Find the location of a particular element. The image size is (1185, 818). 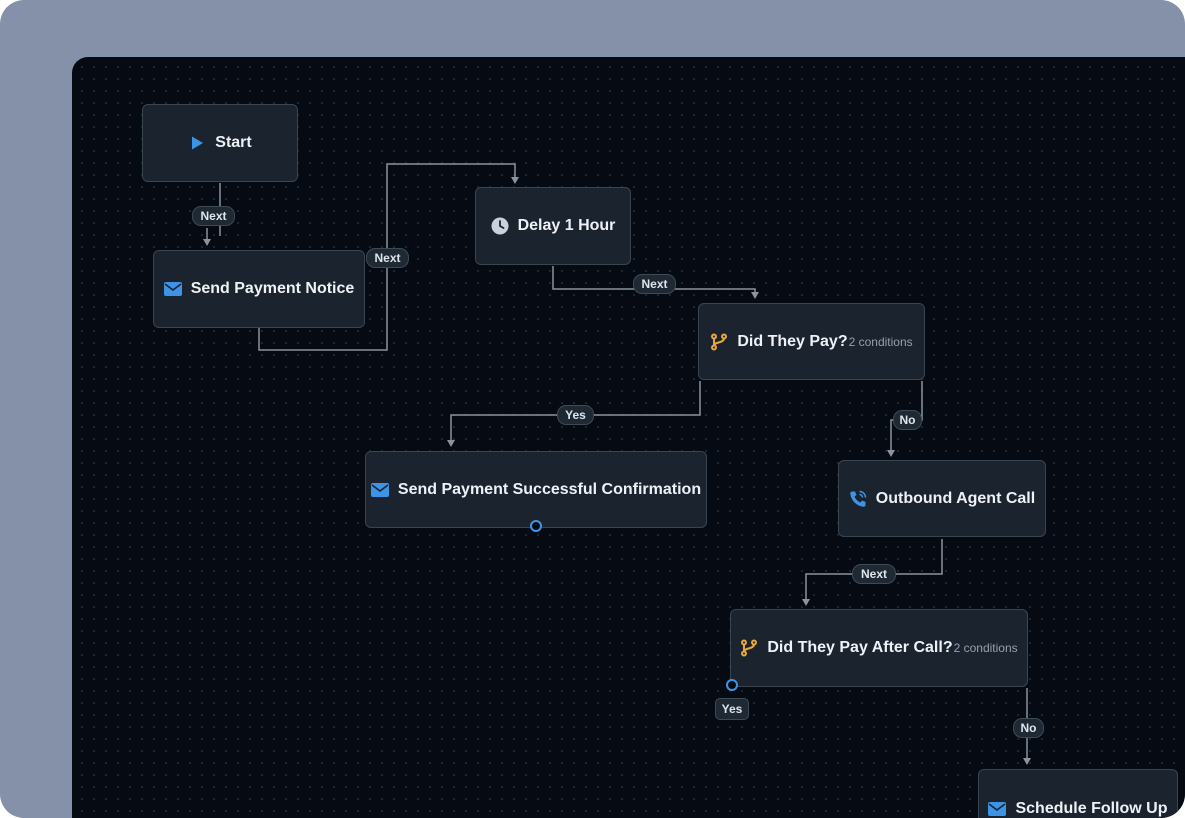

node-label: Schedule Follow Up is located at coordinates (1091, 808).